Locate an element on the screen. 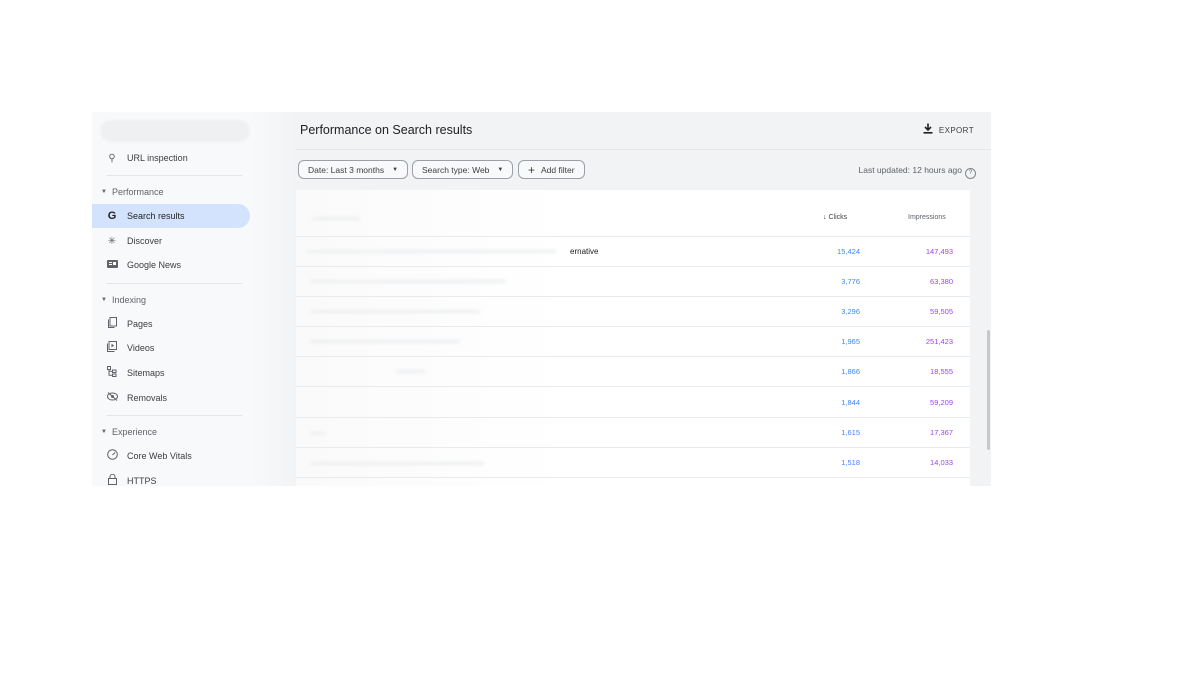 The height and width of the screenshot is (675, 1200). impressions-cell: 63,380 is located at coordinates (941, 281).